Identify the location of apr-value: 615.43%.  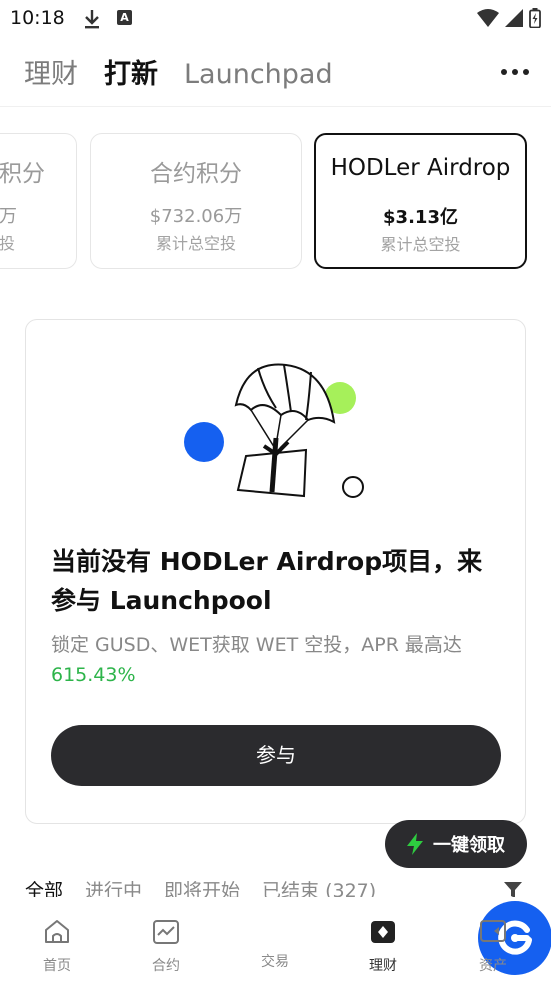
(93, 675).